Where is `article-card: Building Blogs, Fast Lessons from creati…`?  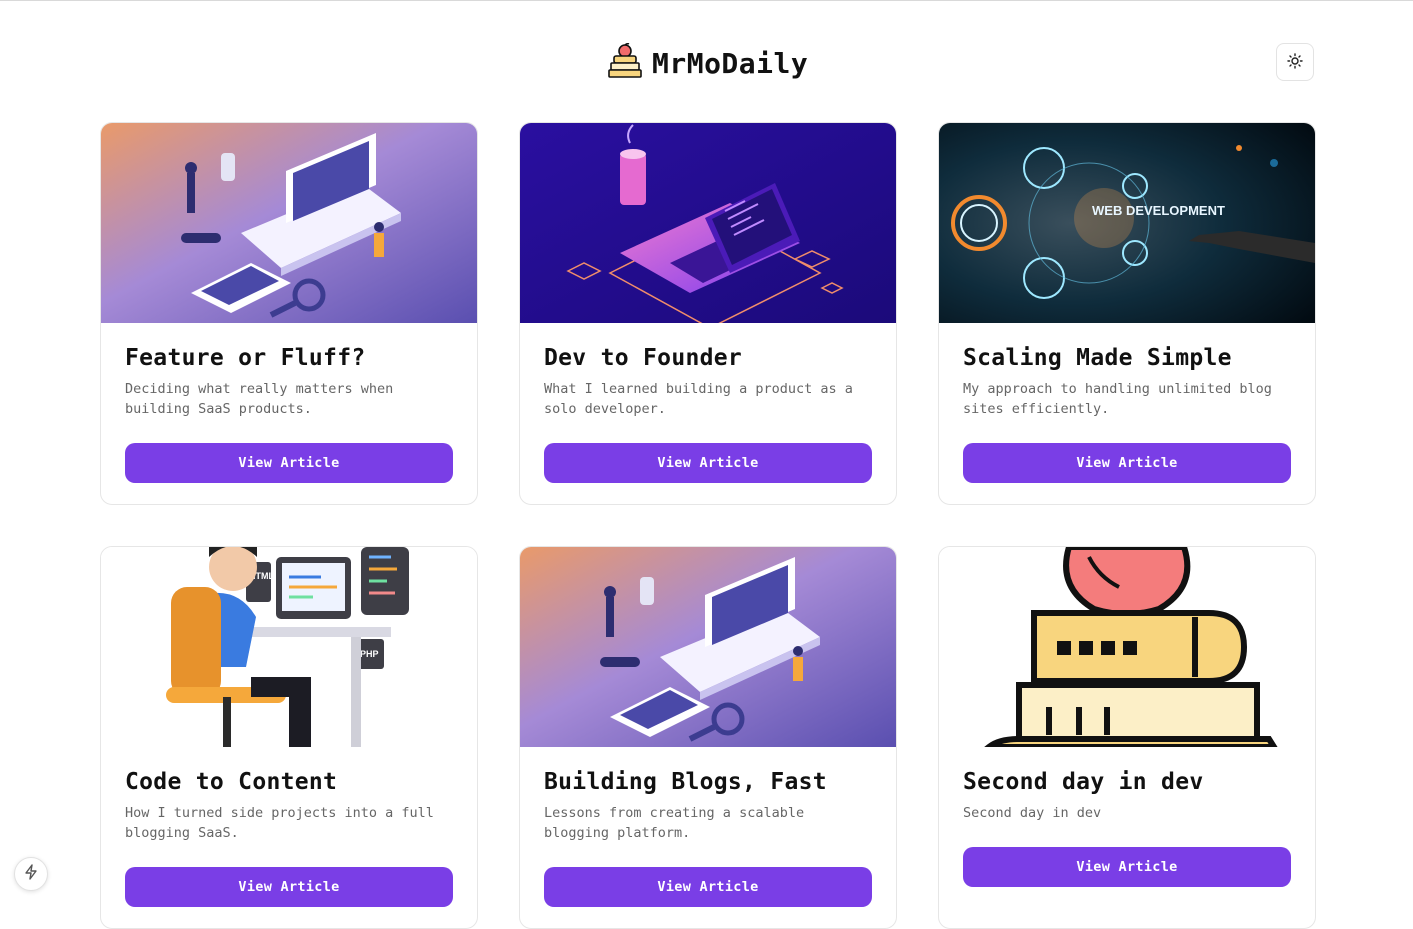
article-card: Building Blogs, Fast Lessons from creati… is located at coordinates (708, 737).